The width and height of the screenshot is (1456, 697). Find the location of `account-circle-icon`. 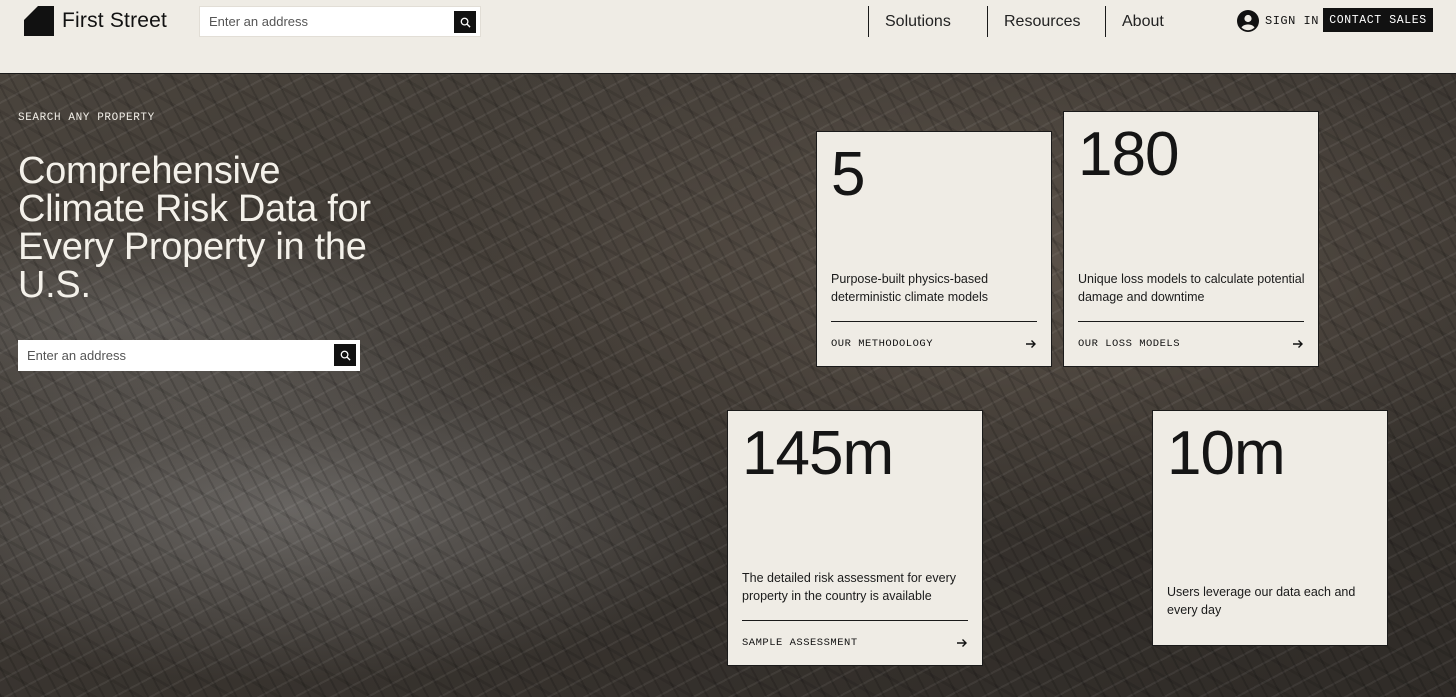

account-circle-icon is located at coordinates (1248, 21).